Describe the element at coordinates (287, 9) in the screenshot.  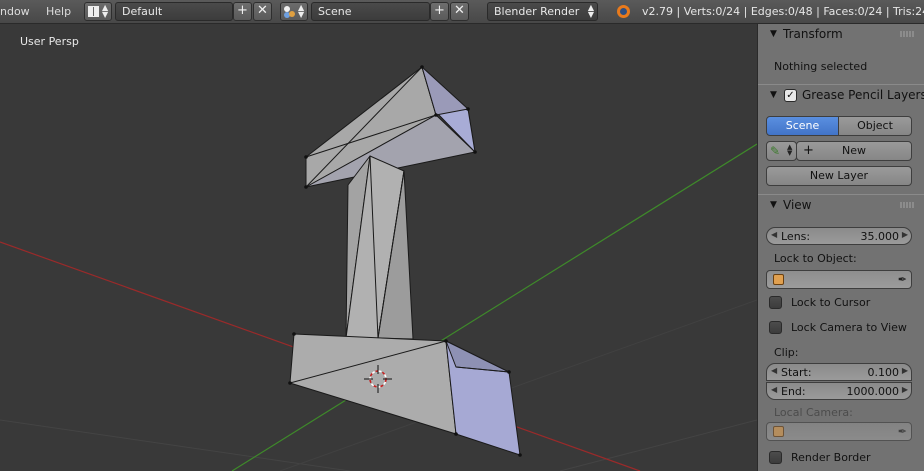
I see `scene-icon` at that location.